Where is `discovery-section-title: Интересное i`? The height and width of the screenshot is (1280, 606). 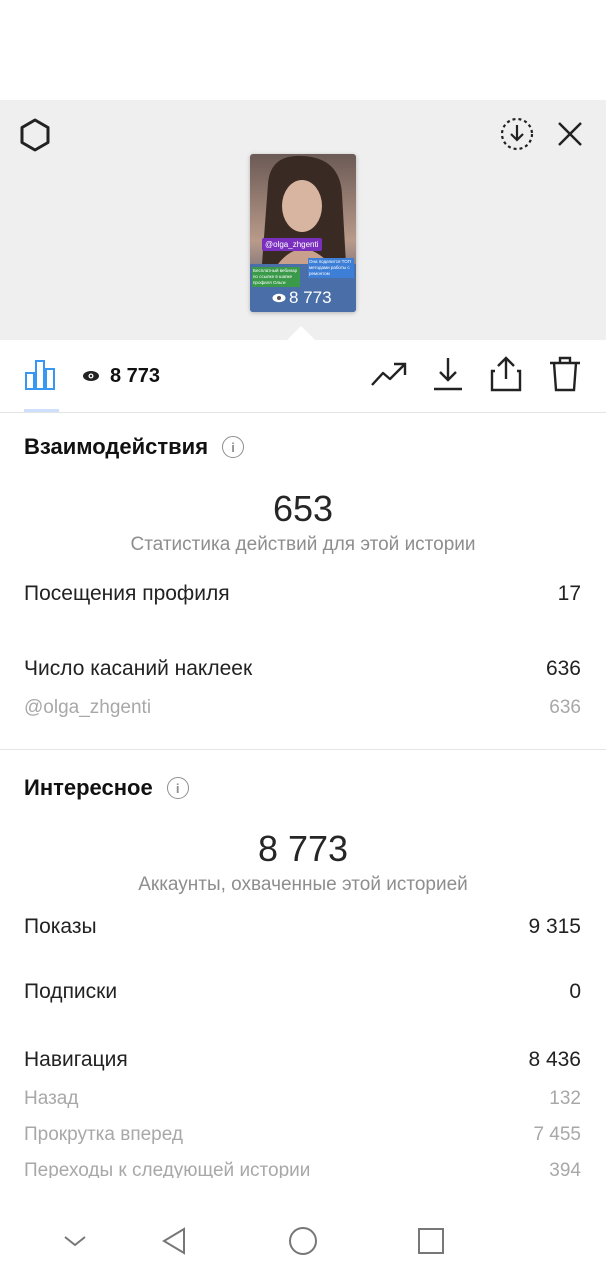
discovery-section-title: Интересное i is located at coordinates (106, 788).